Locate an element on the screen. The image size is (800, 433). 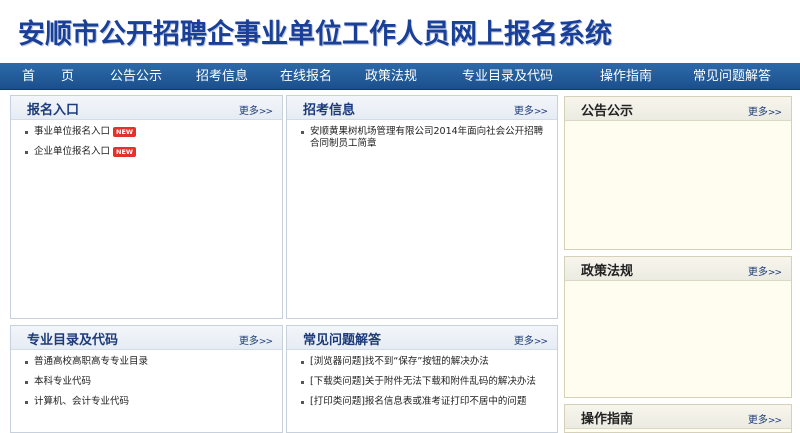
registration-list: 事业单位报名入口 NEW 企业单位报名入口 NEW is located at coordinates (149, 146).